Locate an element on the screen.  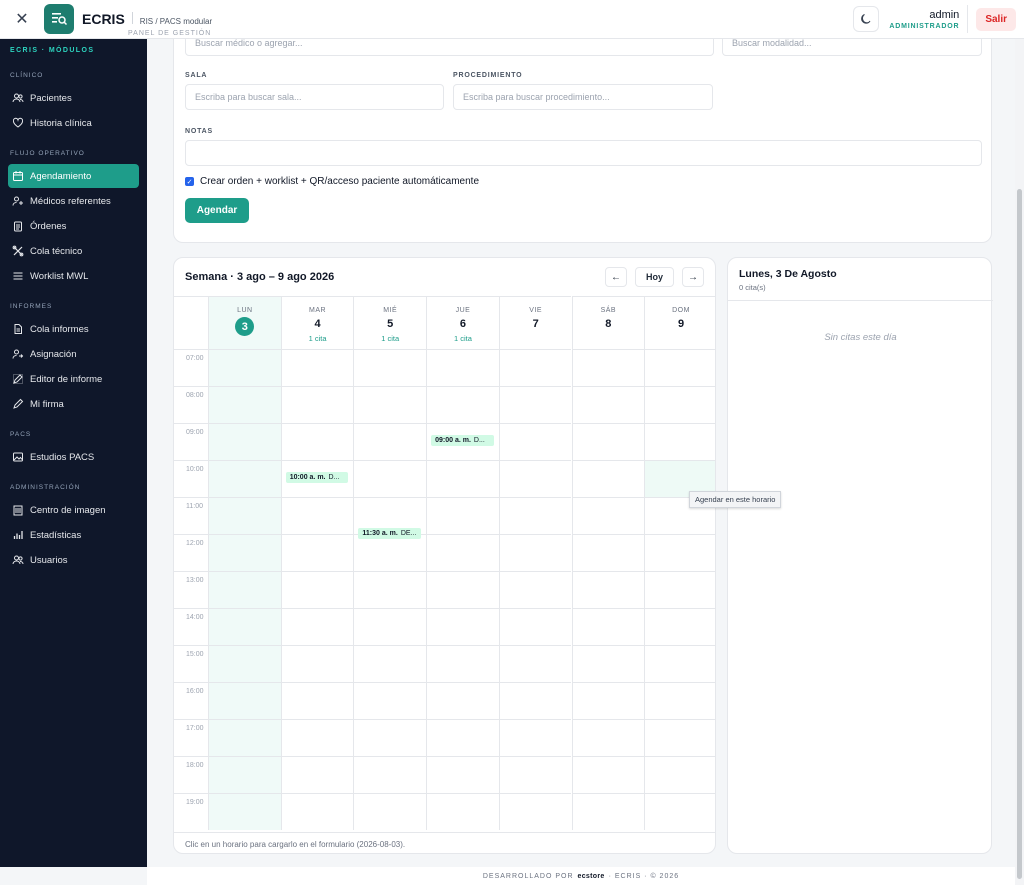
scrollbar-thumb is located at coordinates (1019, 534).